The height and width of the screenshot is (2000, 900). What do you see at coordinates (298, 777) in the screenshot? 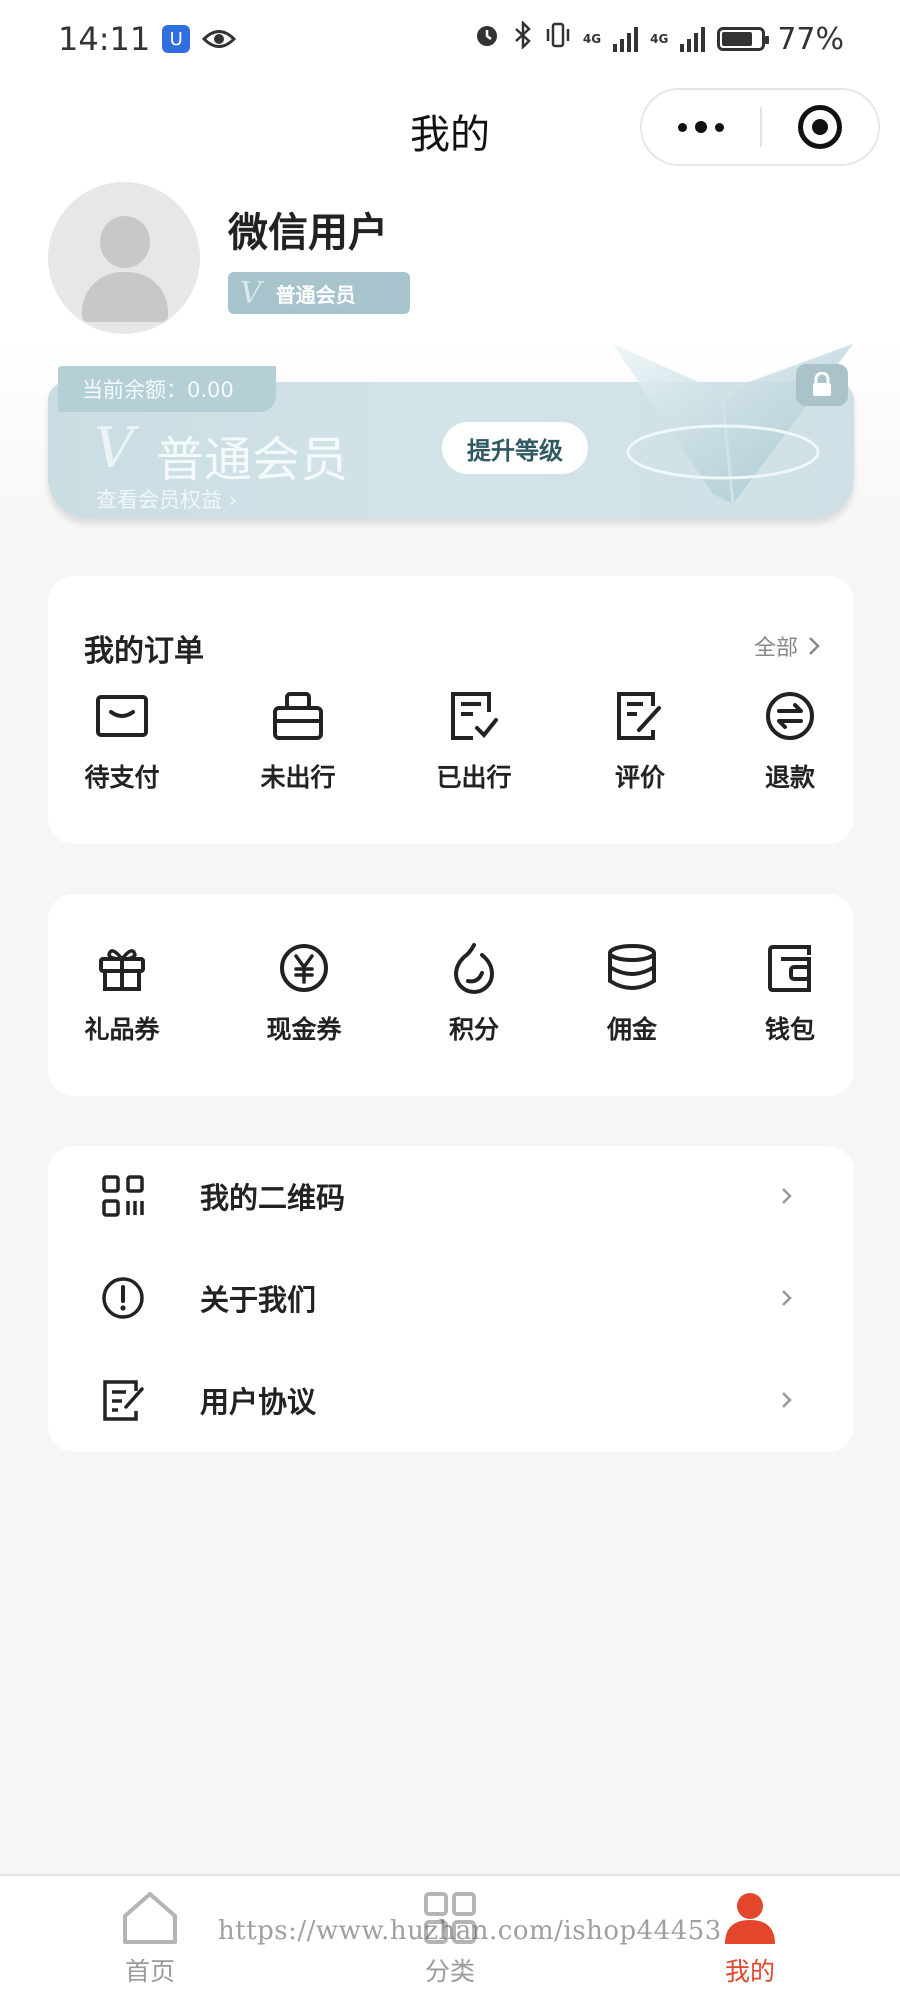
I see `order-not-traveled-label: 未出行` at bounding box center [298, 777].